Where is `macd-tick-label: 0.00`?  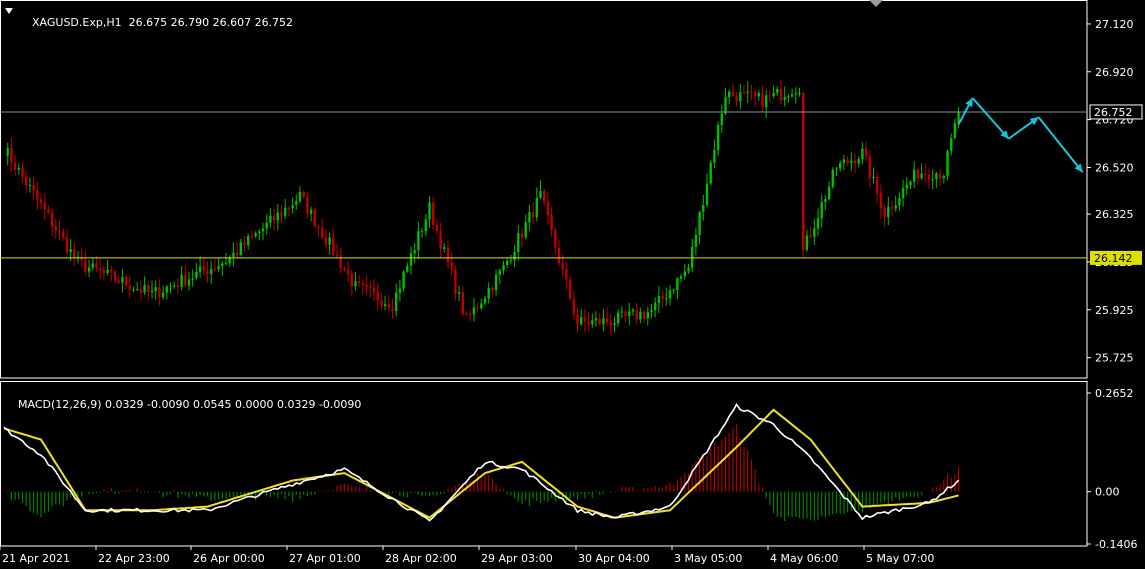
macd-tick-label: 0.00 is located at coordinates (1107, 492).